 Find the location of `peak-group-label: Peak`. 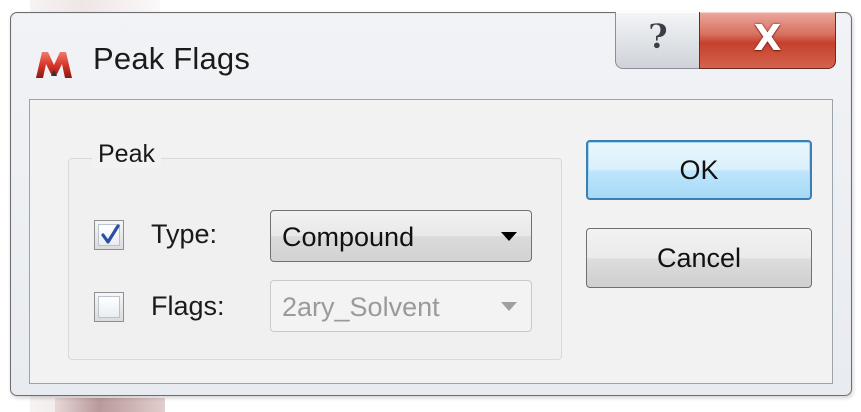

peak-group-label: Peak is located at coordinates (126, 154).